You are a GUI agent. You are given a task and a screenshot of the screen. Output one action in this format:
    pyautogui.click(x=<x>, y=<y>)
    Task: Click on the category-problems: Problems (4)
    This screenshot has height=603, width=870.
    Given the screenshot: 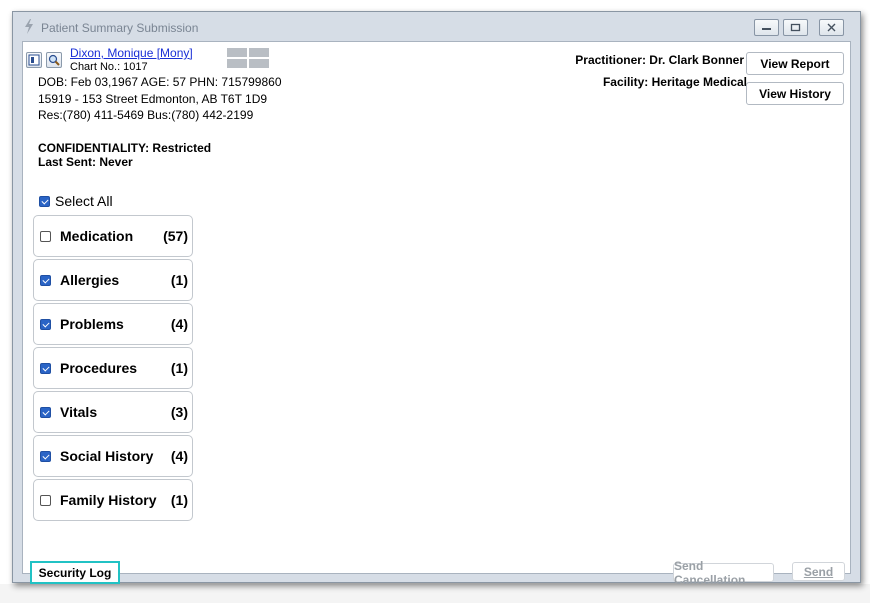 What is the action you would take?
    pyautogui.click(x=113, y=324)
    